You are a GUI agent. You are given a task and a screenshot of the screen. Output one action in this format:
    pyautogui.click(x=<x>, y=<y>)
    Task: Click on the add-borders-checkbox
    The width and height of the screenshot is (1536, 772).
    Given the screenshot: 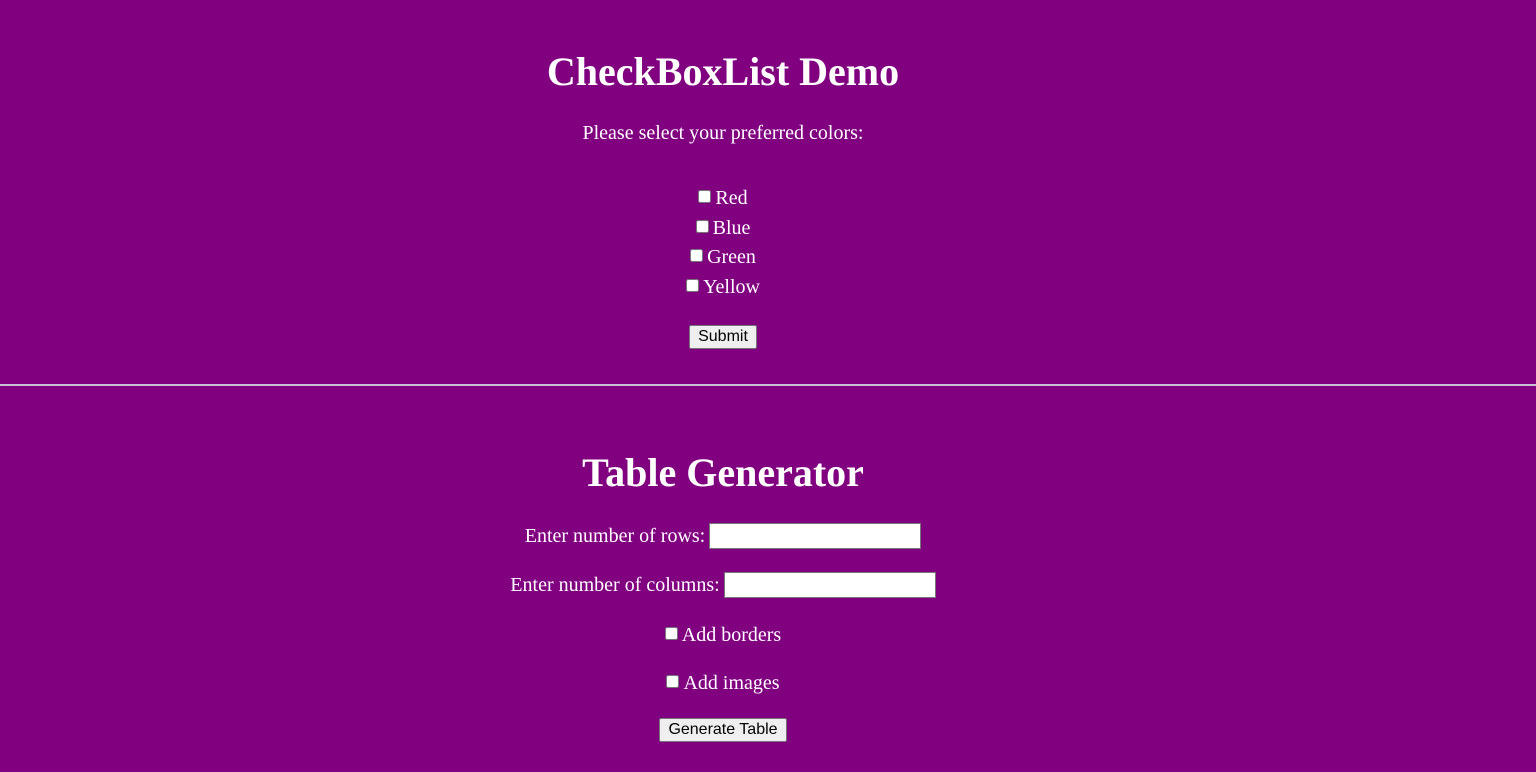 What is the action you would take?
    pyautogui.click(x=671, y=633)
    